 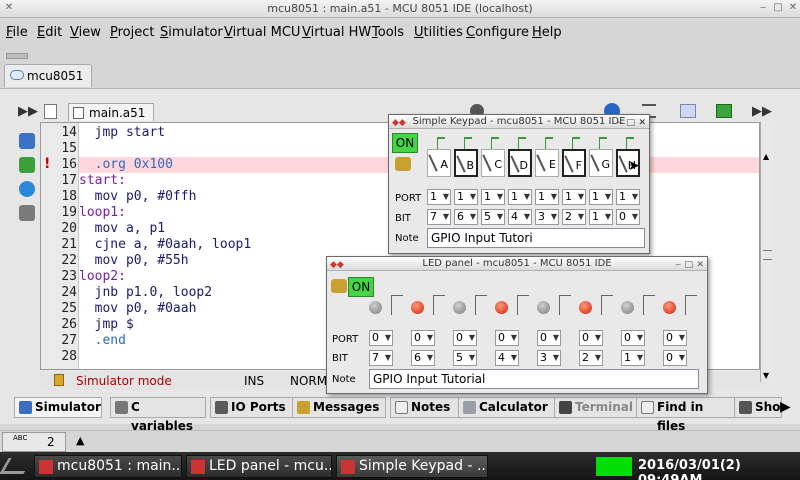 I want to click on led-bit-select: 4 ▼, so click(x=507, y=358).